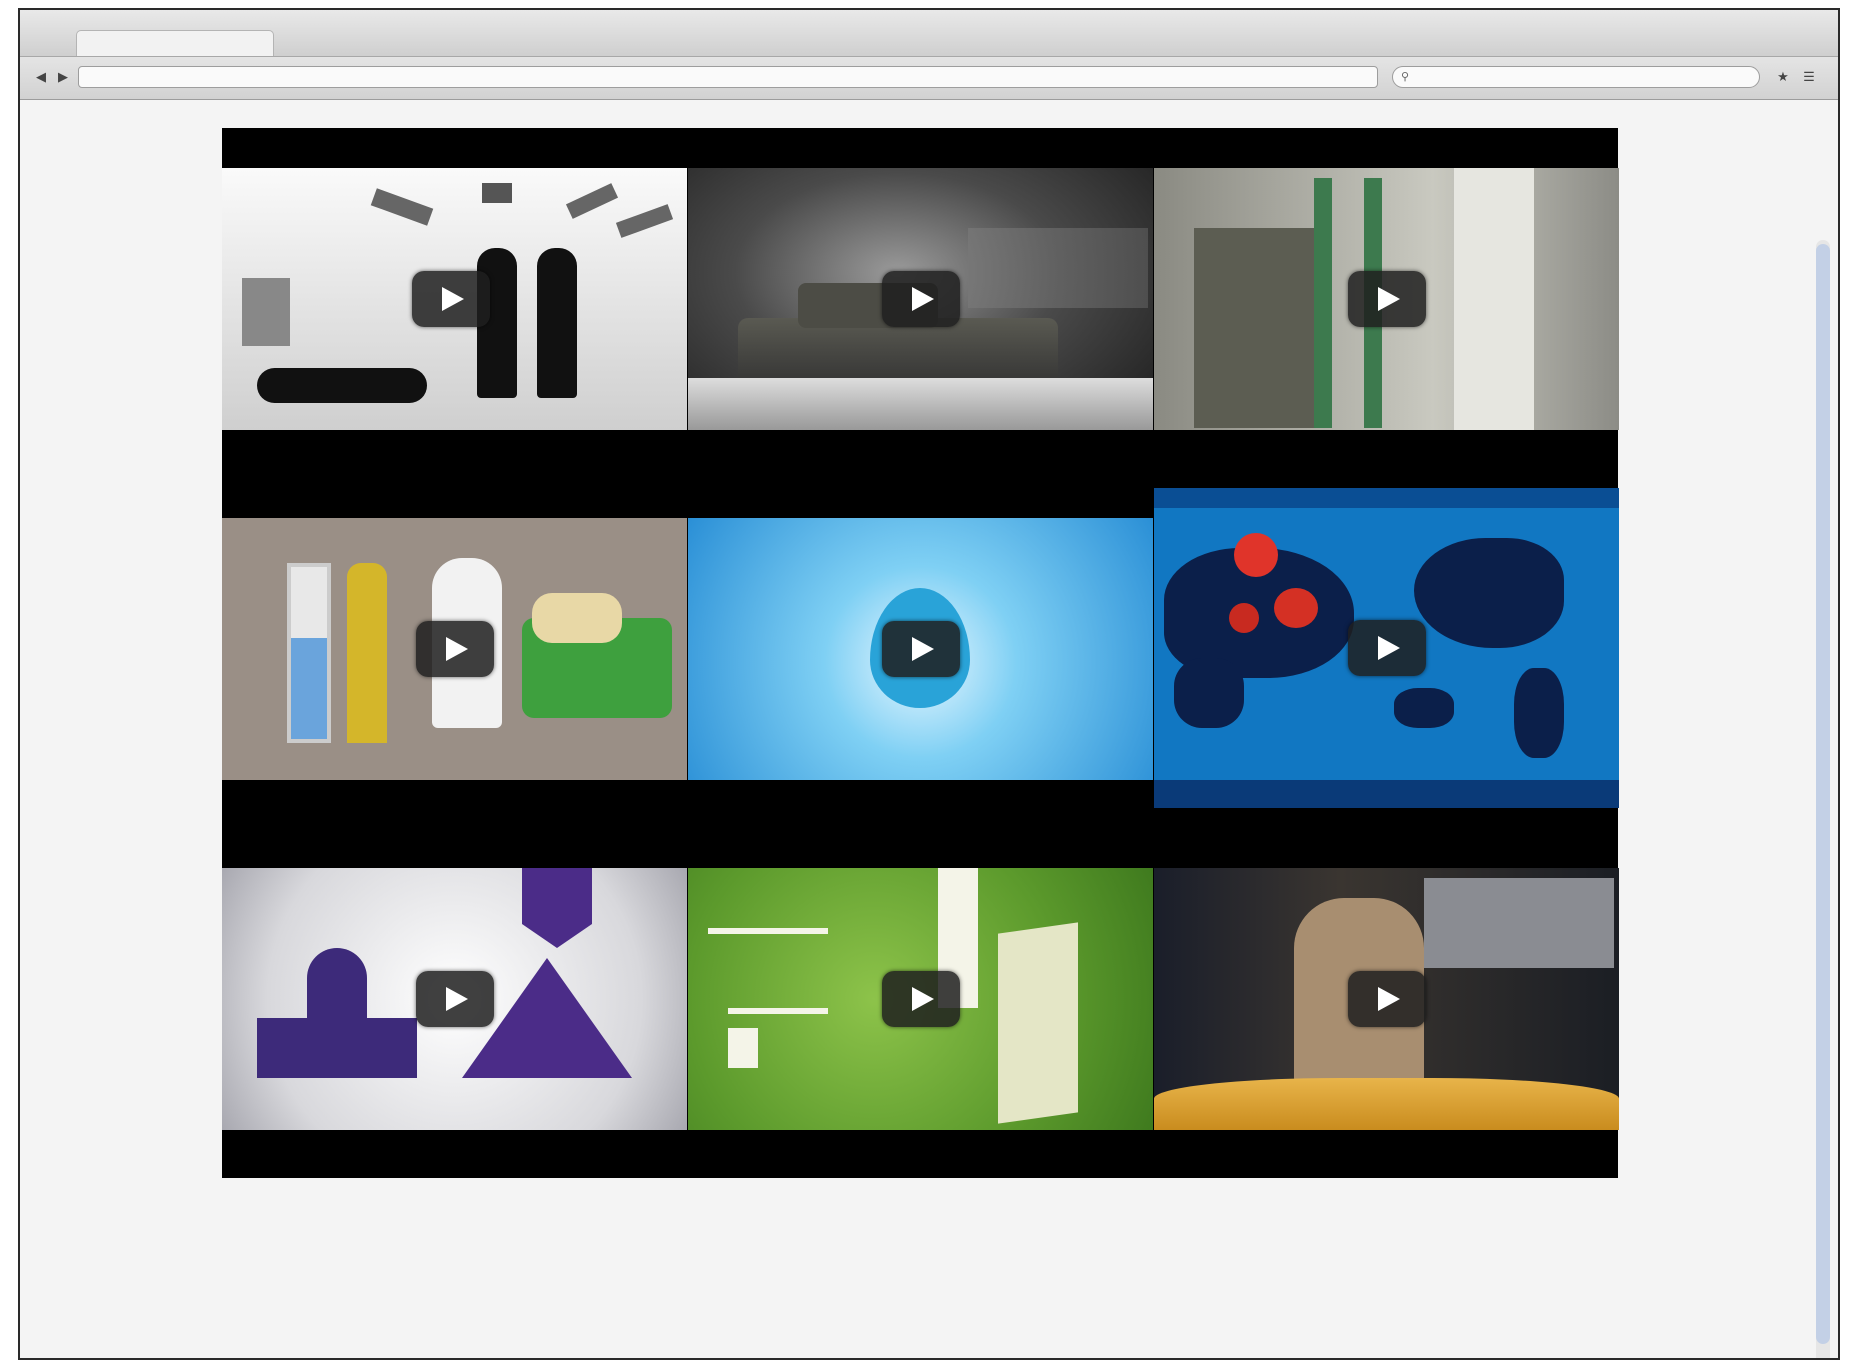 Image resolution: width=1849 pixels, height=1369 pixels. What do you see at coordinates (557, 323) in the screenshot?
I see `man-figure` at bounding box center [557, 323].